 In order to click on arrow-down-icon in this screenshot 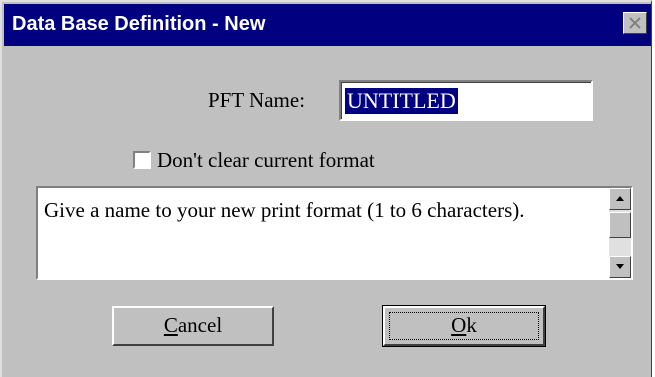, I will do `click(620, 266)`.